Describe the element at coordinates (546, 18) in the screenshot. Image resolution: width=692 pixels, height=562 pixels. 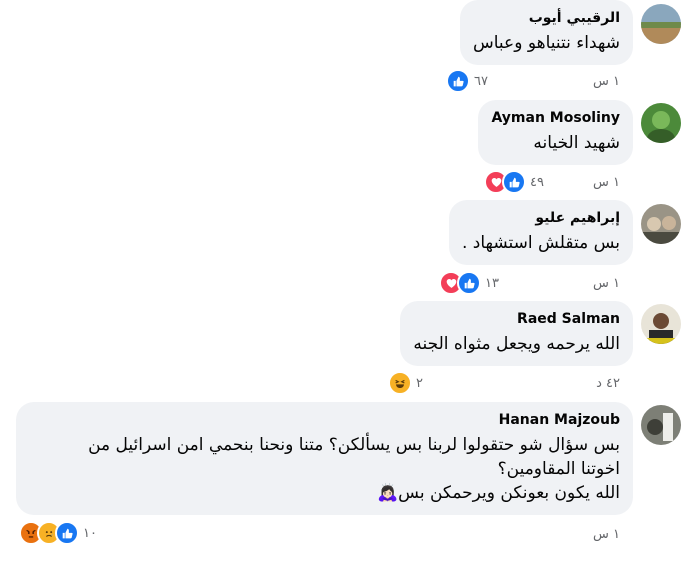
I see `comment-author: الرقيبي أيوب` at that location.